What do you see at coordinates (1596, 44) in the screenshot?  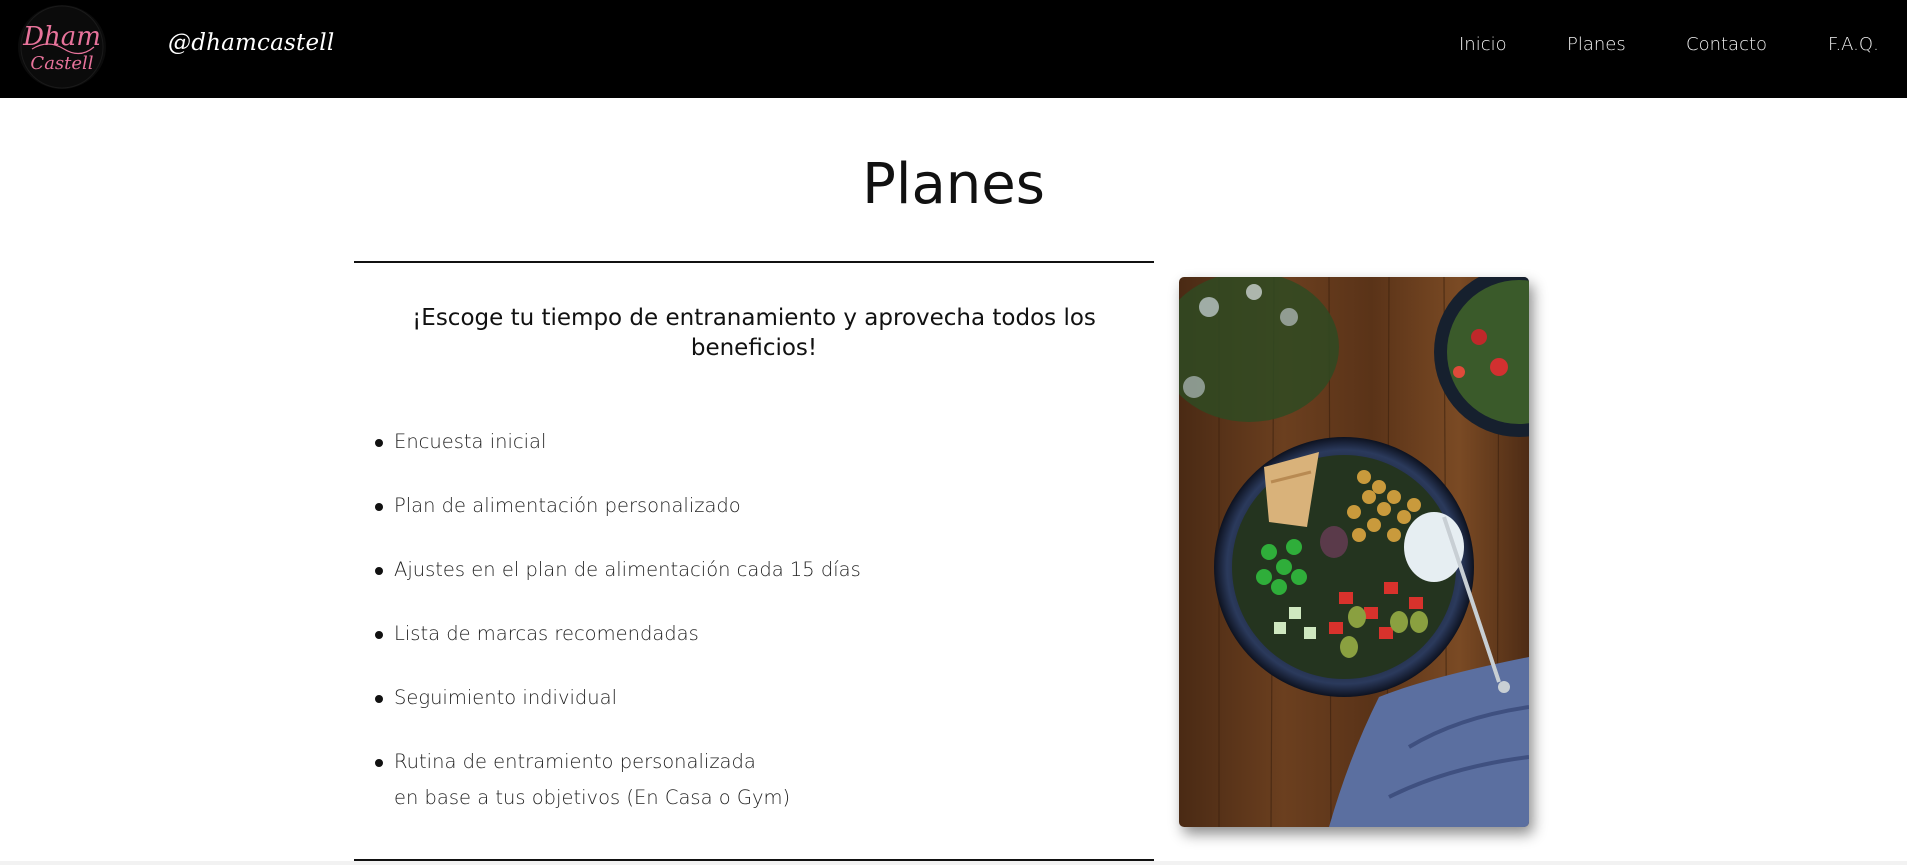 I see `nav-item-planes: Planes` at bounding box center [1596, 44].